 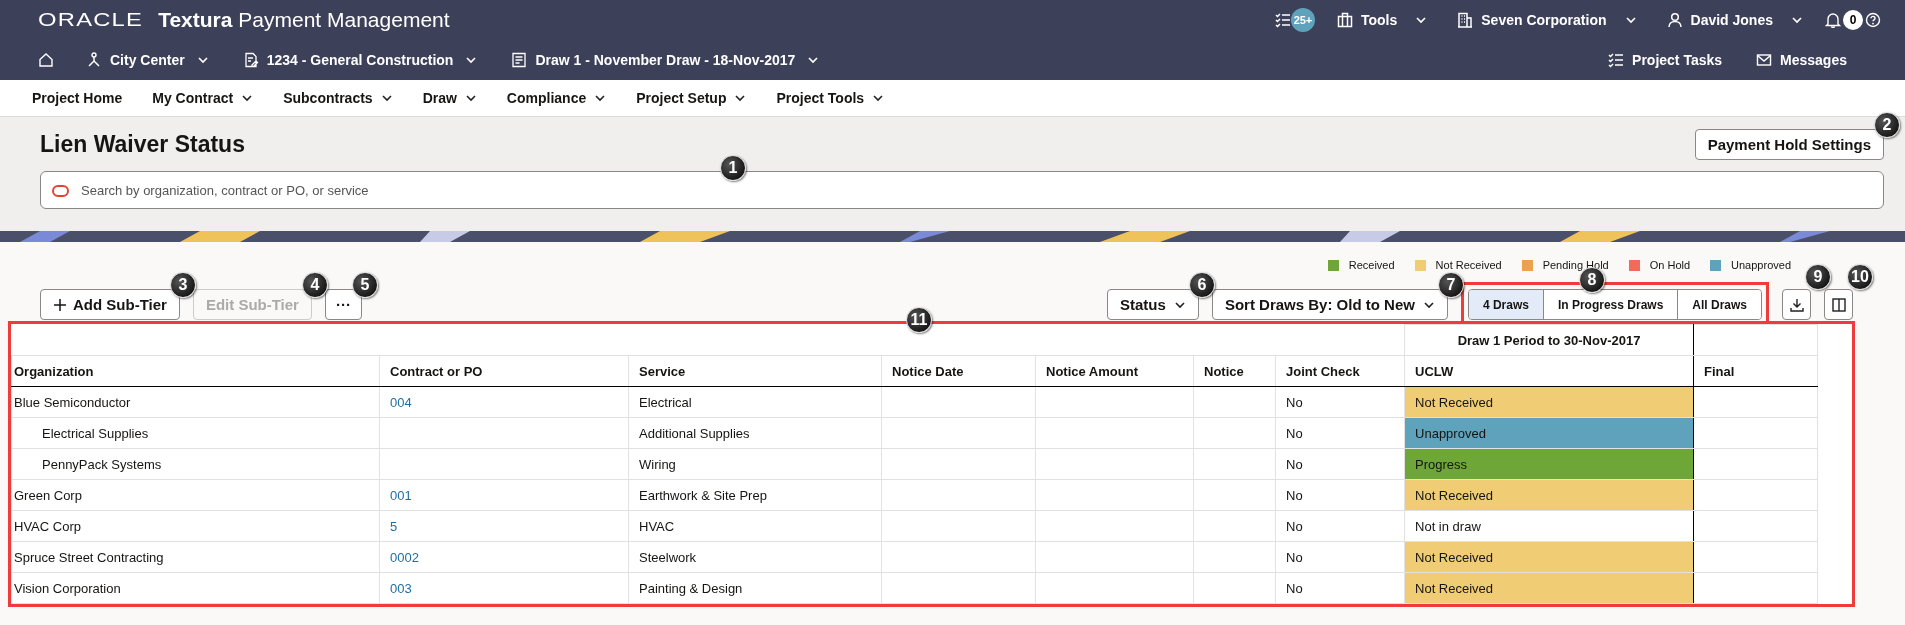 I want to click on breadcrumb-menu: 1234 - General Construction, so click(x=360, y=60).